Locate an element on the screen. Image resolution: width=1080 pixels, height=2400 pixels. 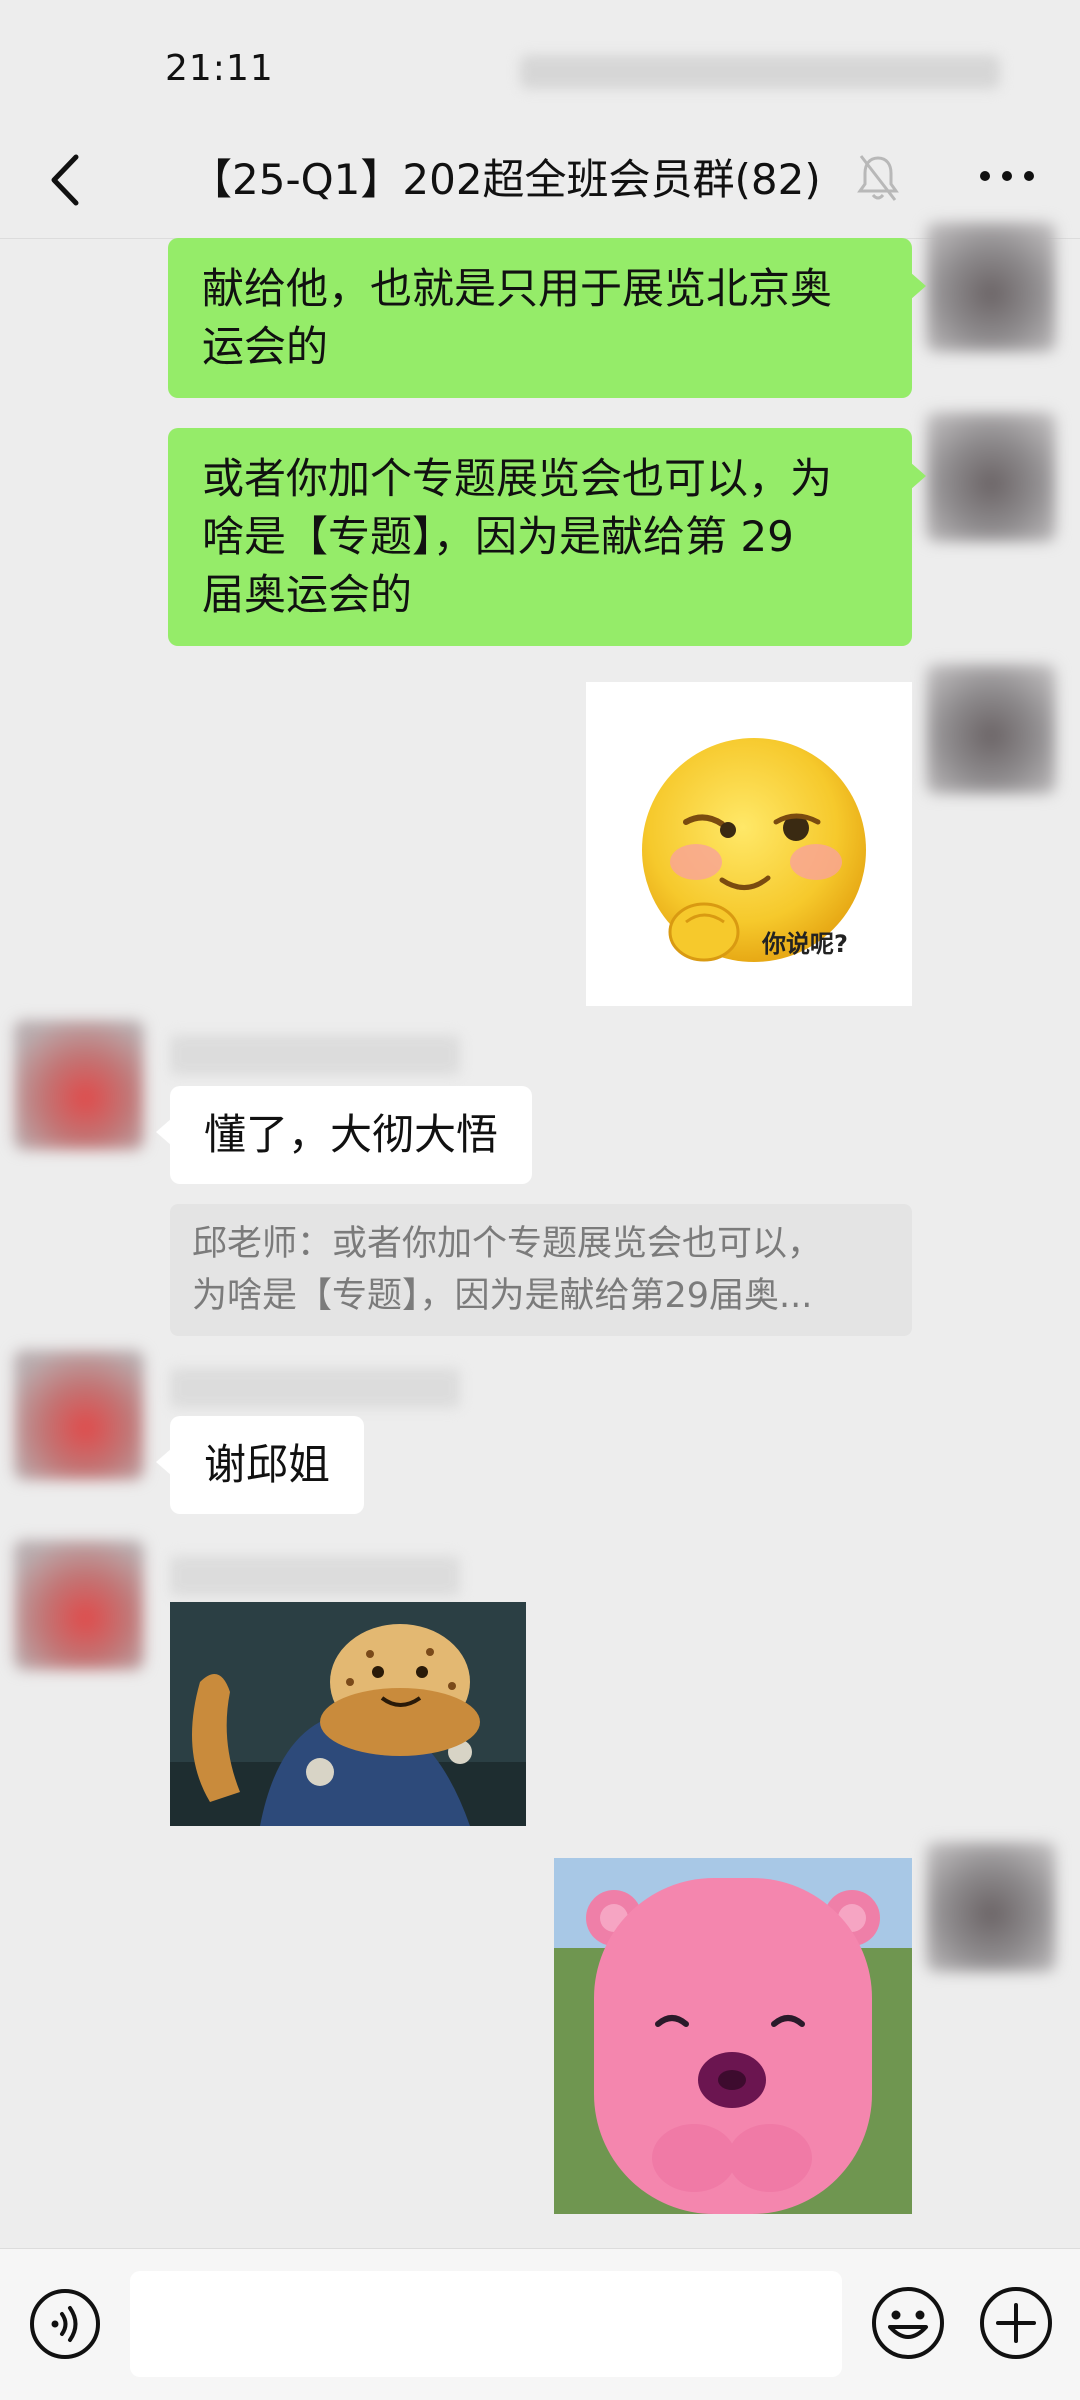
message-bubble-self: 或者你加个专题展览会也可以，为 啥是【专题】，因为是献给第 29 届奥运会的 is located at coordinates (547, 537).